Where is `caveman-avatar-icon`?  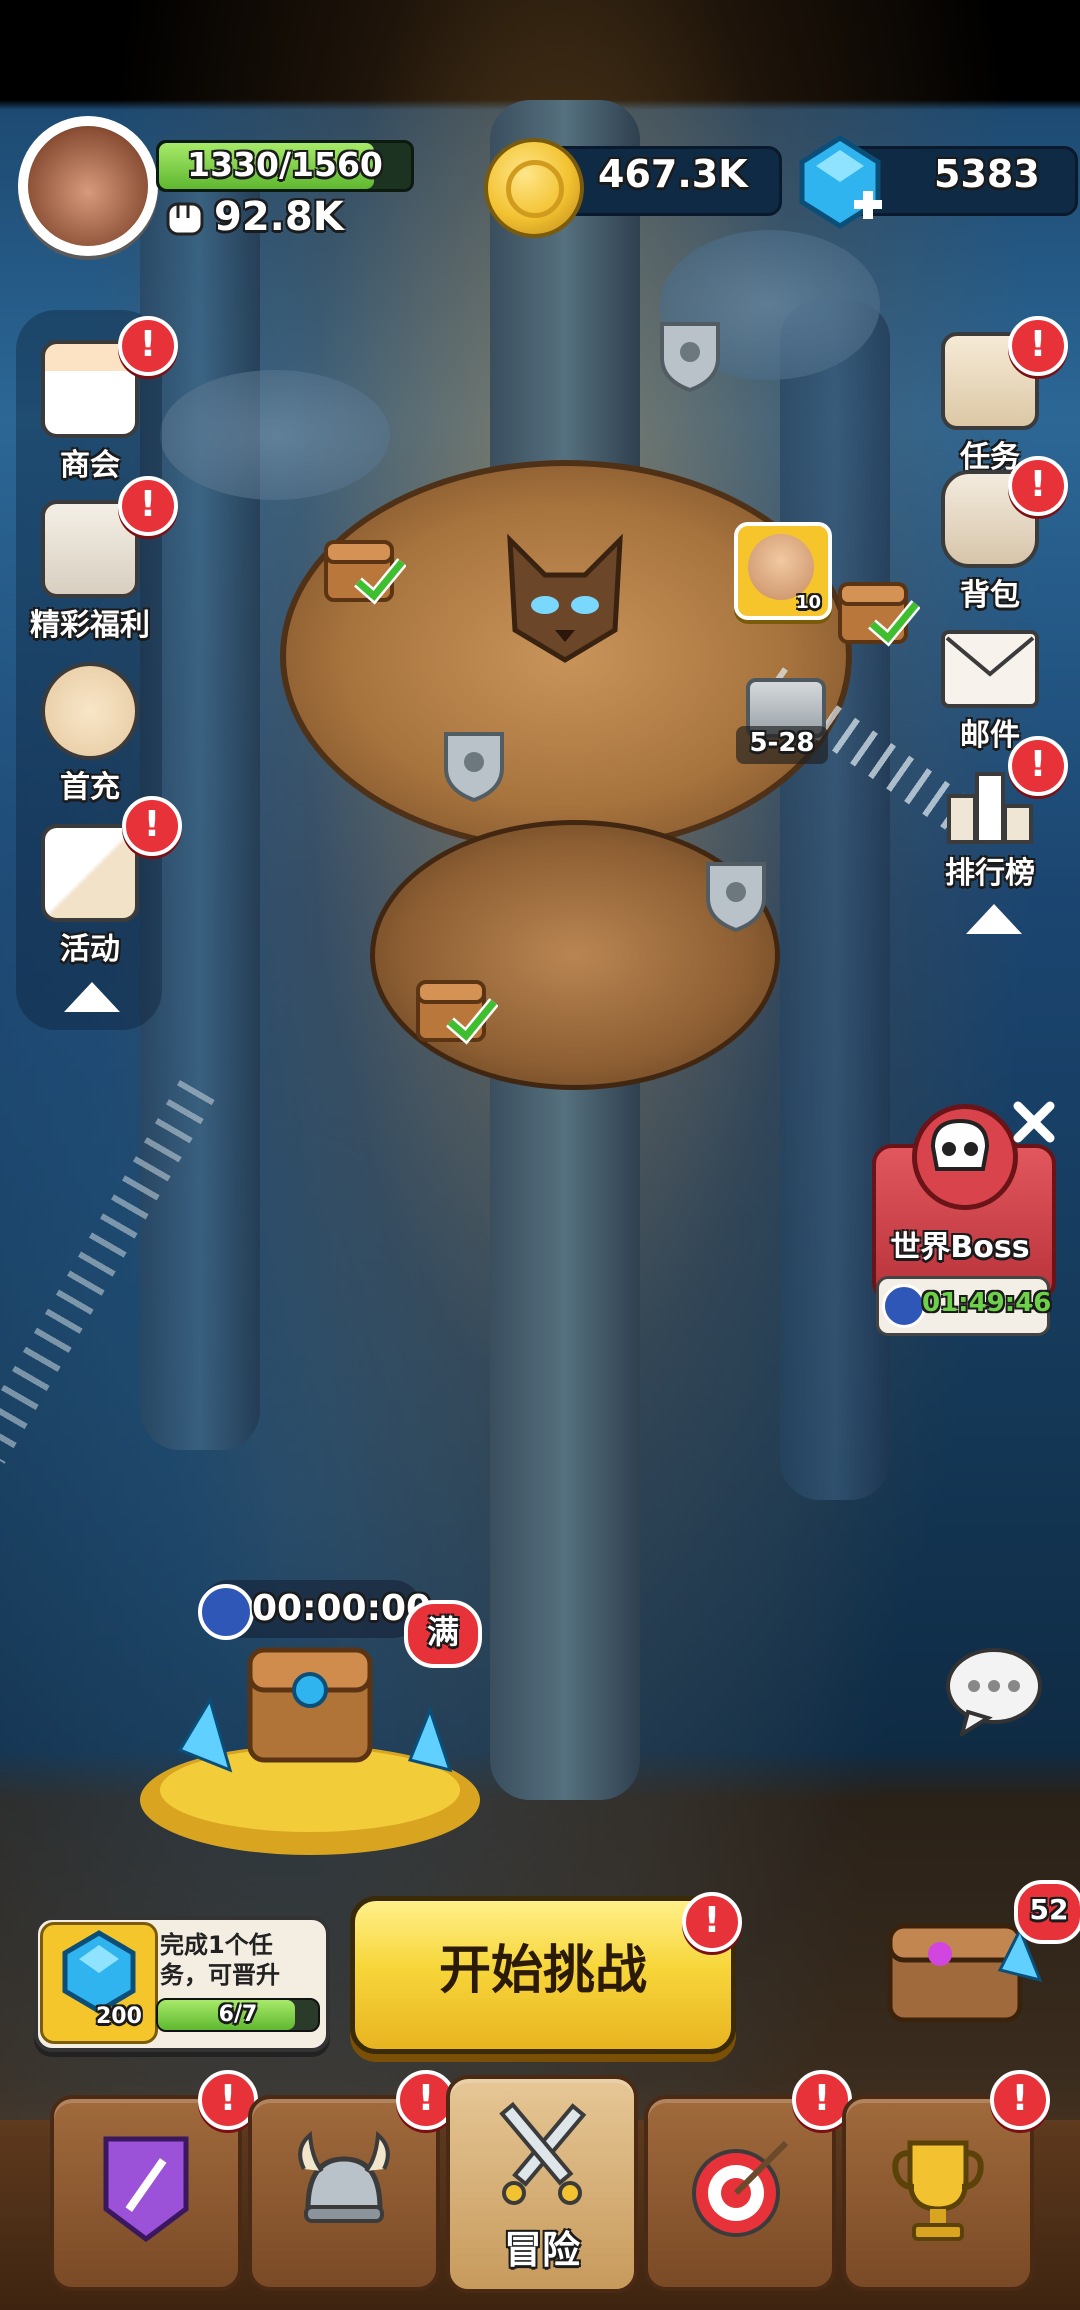
caveman-avatar-icon is located at coordinates (88, 186).